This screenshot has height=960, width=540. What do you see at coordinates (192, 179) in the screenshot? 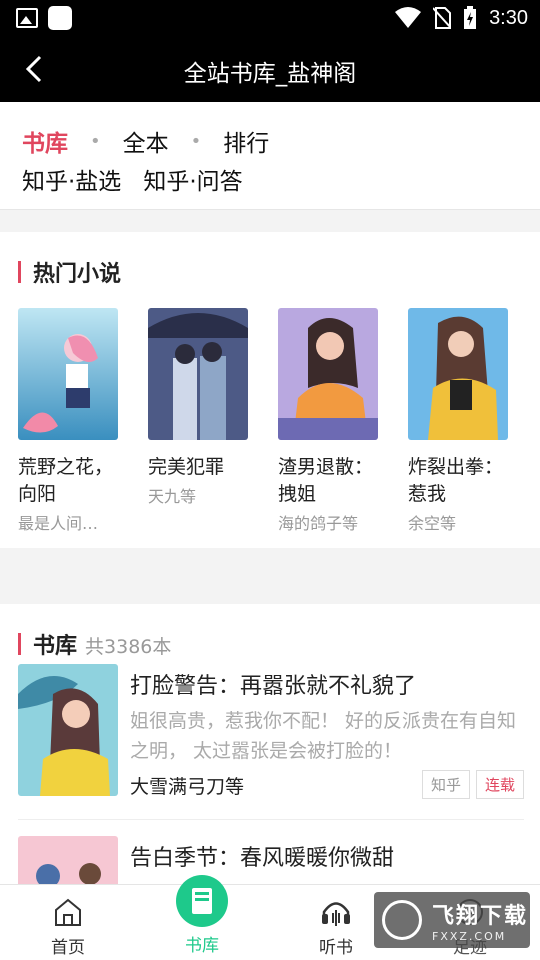
I see `category-zhihu-qa: 知乎·问答` at bounding box center [192, 179].